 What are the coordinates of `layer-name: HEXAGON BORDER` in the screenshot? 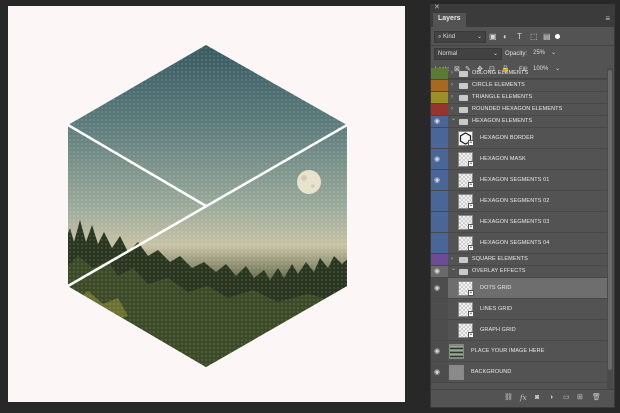 It's located at (507, 137).